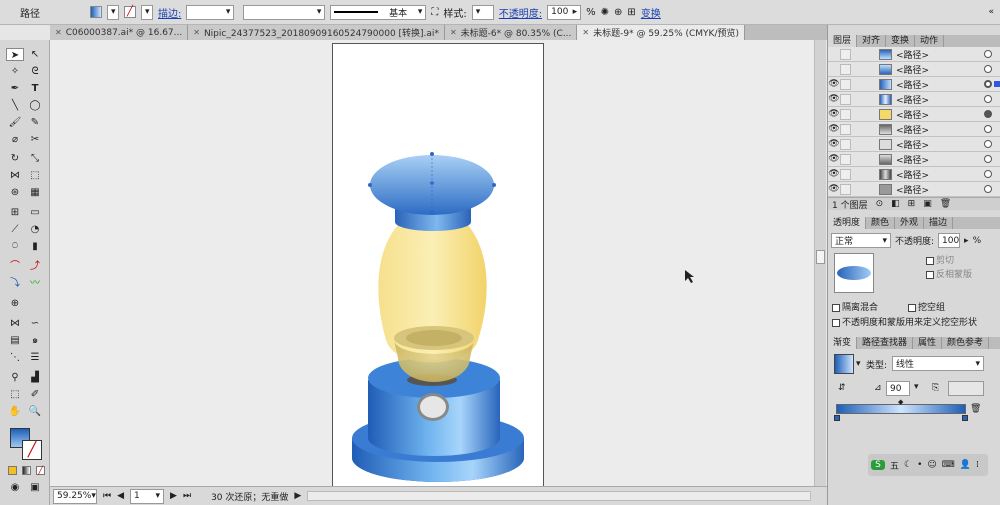  I want to click on punctuation-icon: •, so click(919, 465).